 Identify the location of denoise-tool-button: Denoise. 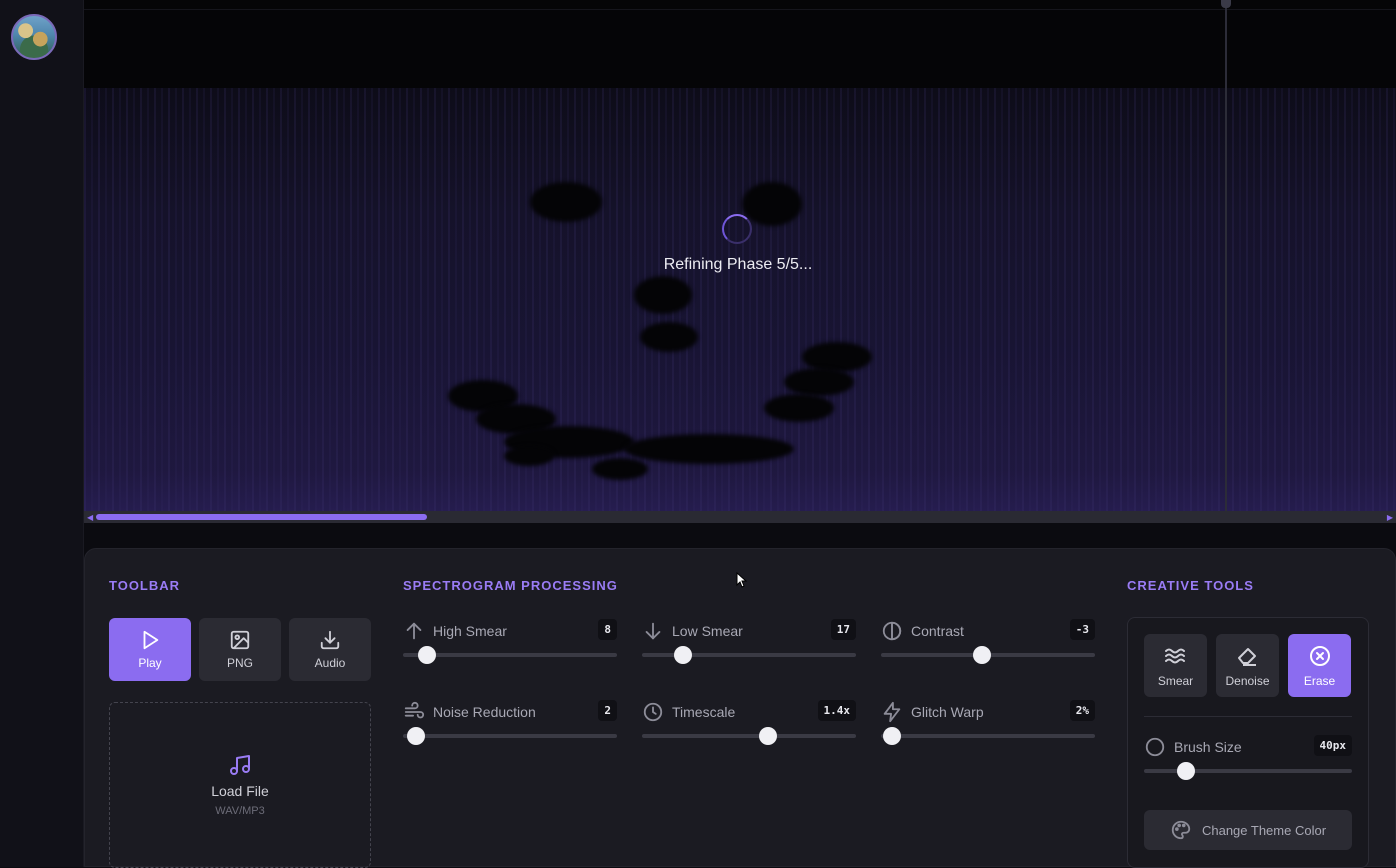
(1247, 665).